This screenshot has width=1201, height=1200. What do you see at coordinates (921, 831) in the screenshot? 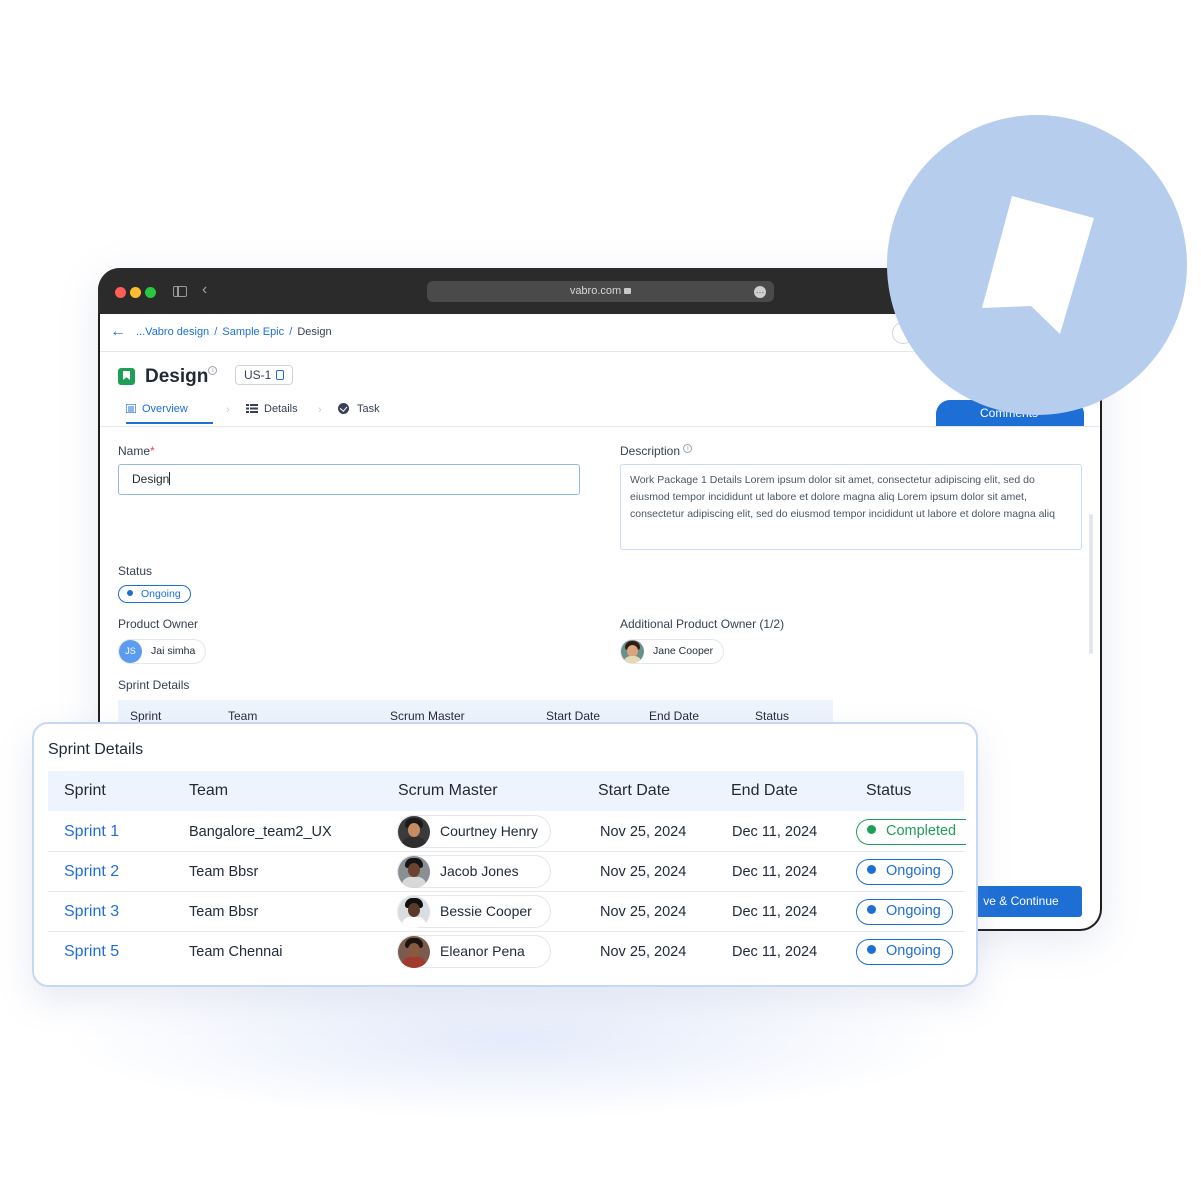
I see `status-text: Completed` at bounding box center [921, 831].